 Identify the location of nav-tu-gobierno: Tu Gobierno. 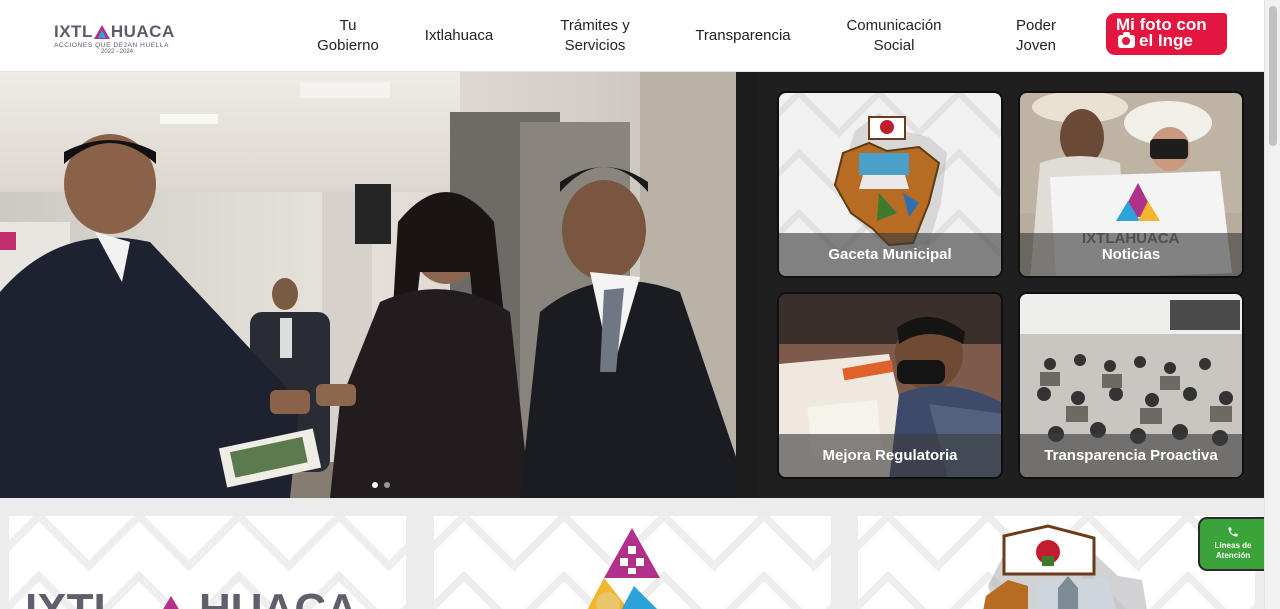
(348, 36).